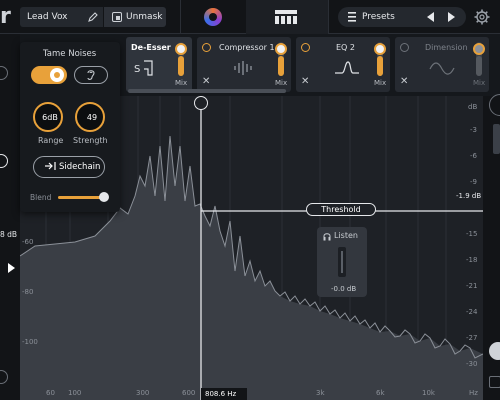  Describe the element at coordinates (472, 260) in the screenshot. I see `db-scale-label: -18` at that location.